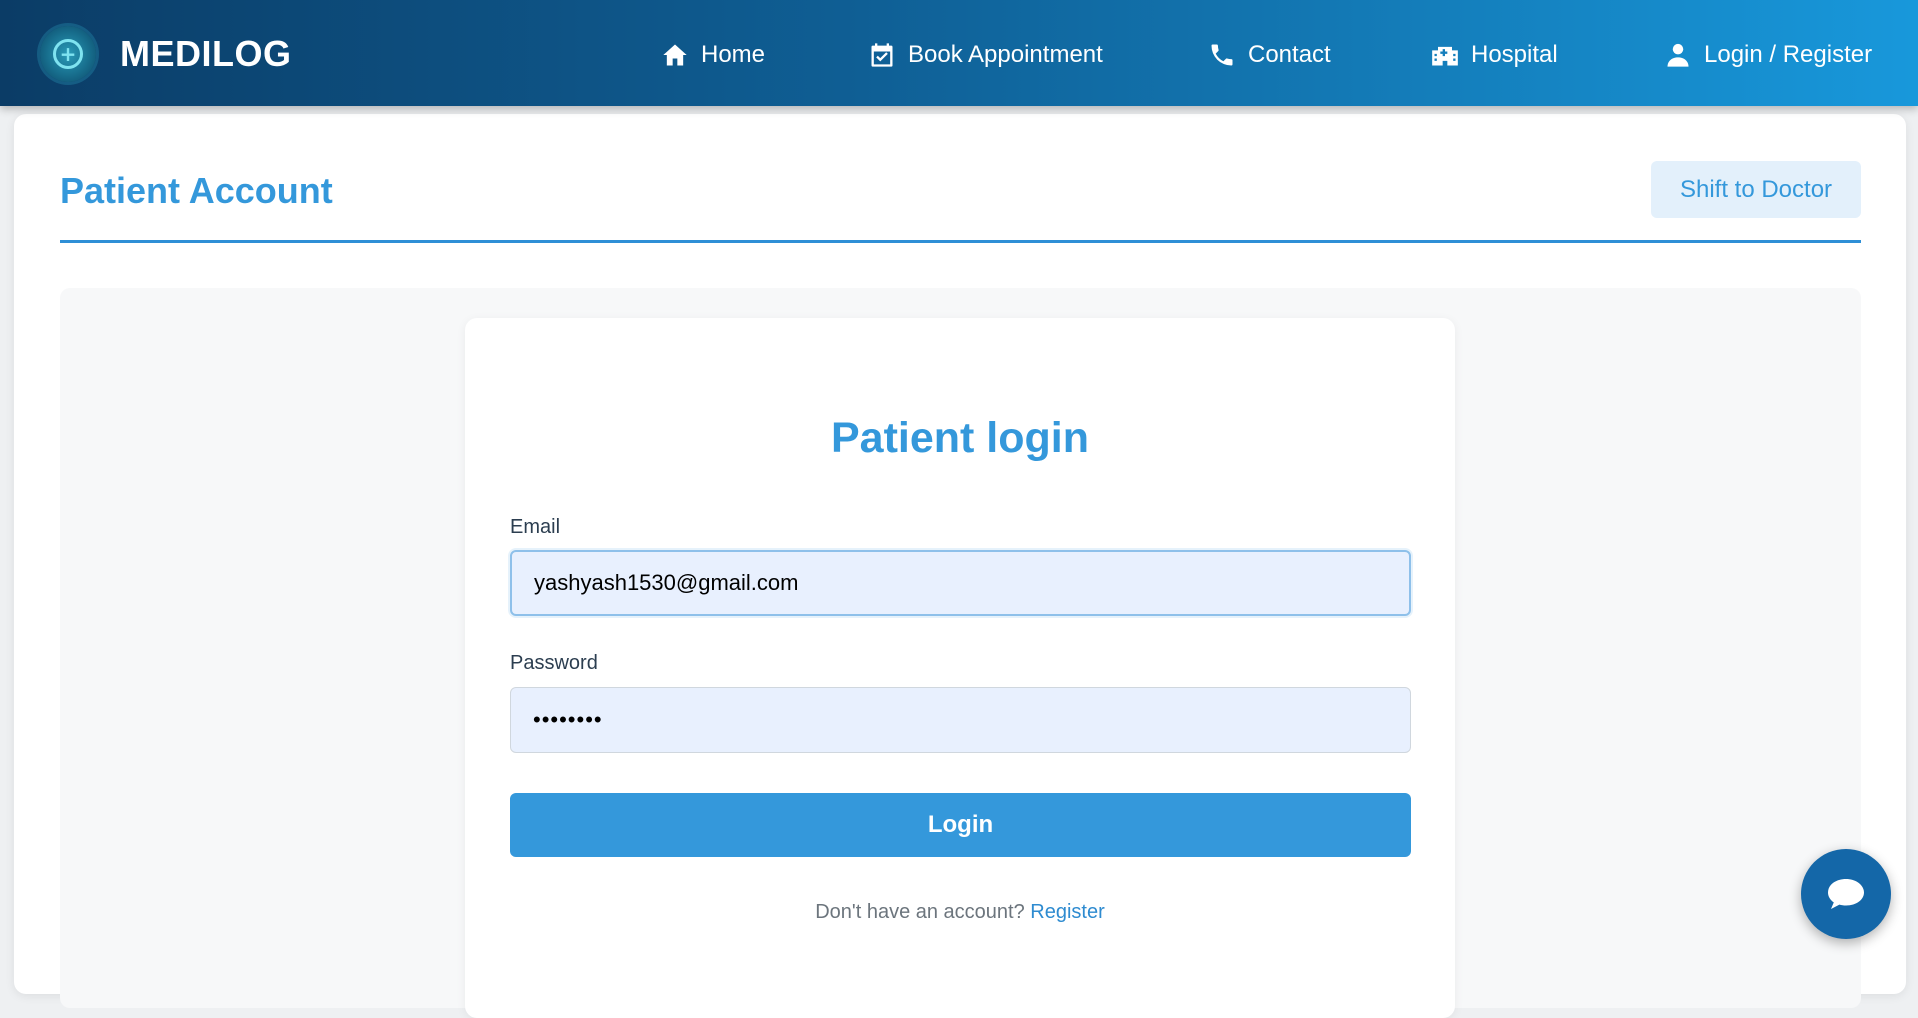 This screenshot has height=1018, width=1918. Describe the element at coordinates (535, 527) in the screenshot. I see `email-label: Email` at that location.